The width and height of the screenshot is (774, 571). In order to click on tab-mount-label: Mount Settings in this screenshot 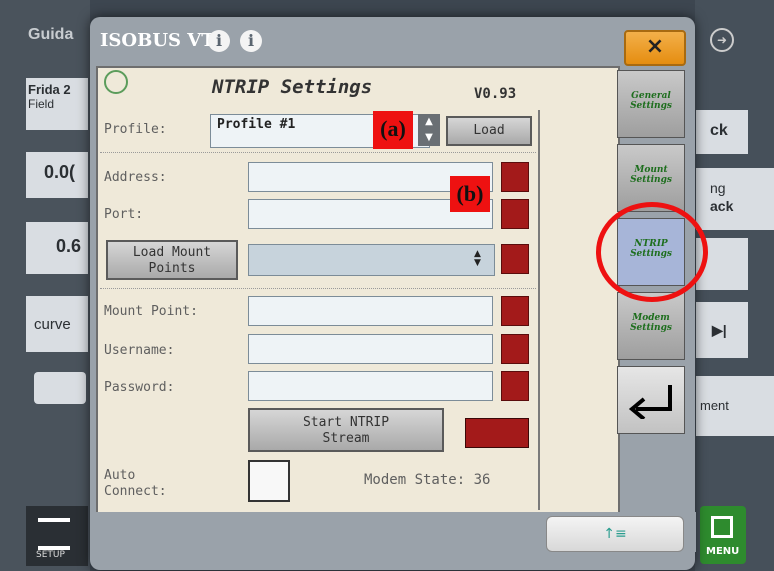, I will do `click(651, 175)`.